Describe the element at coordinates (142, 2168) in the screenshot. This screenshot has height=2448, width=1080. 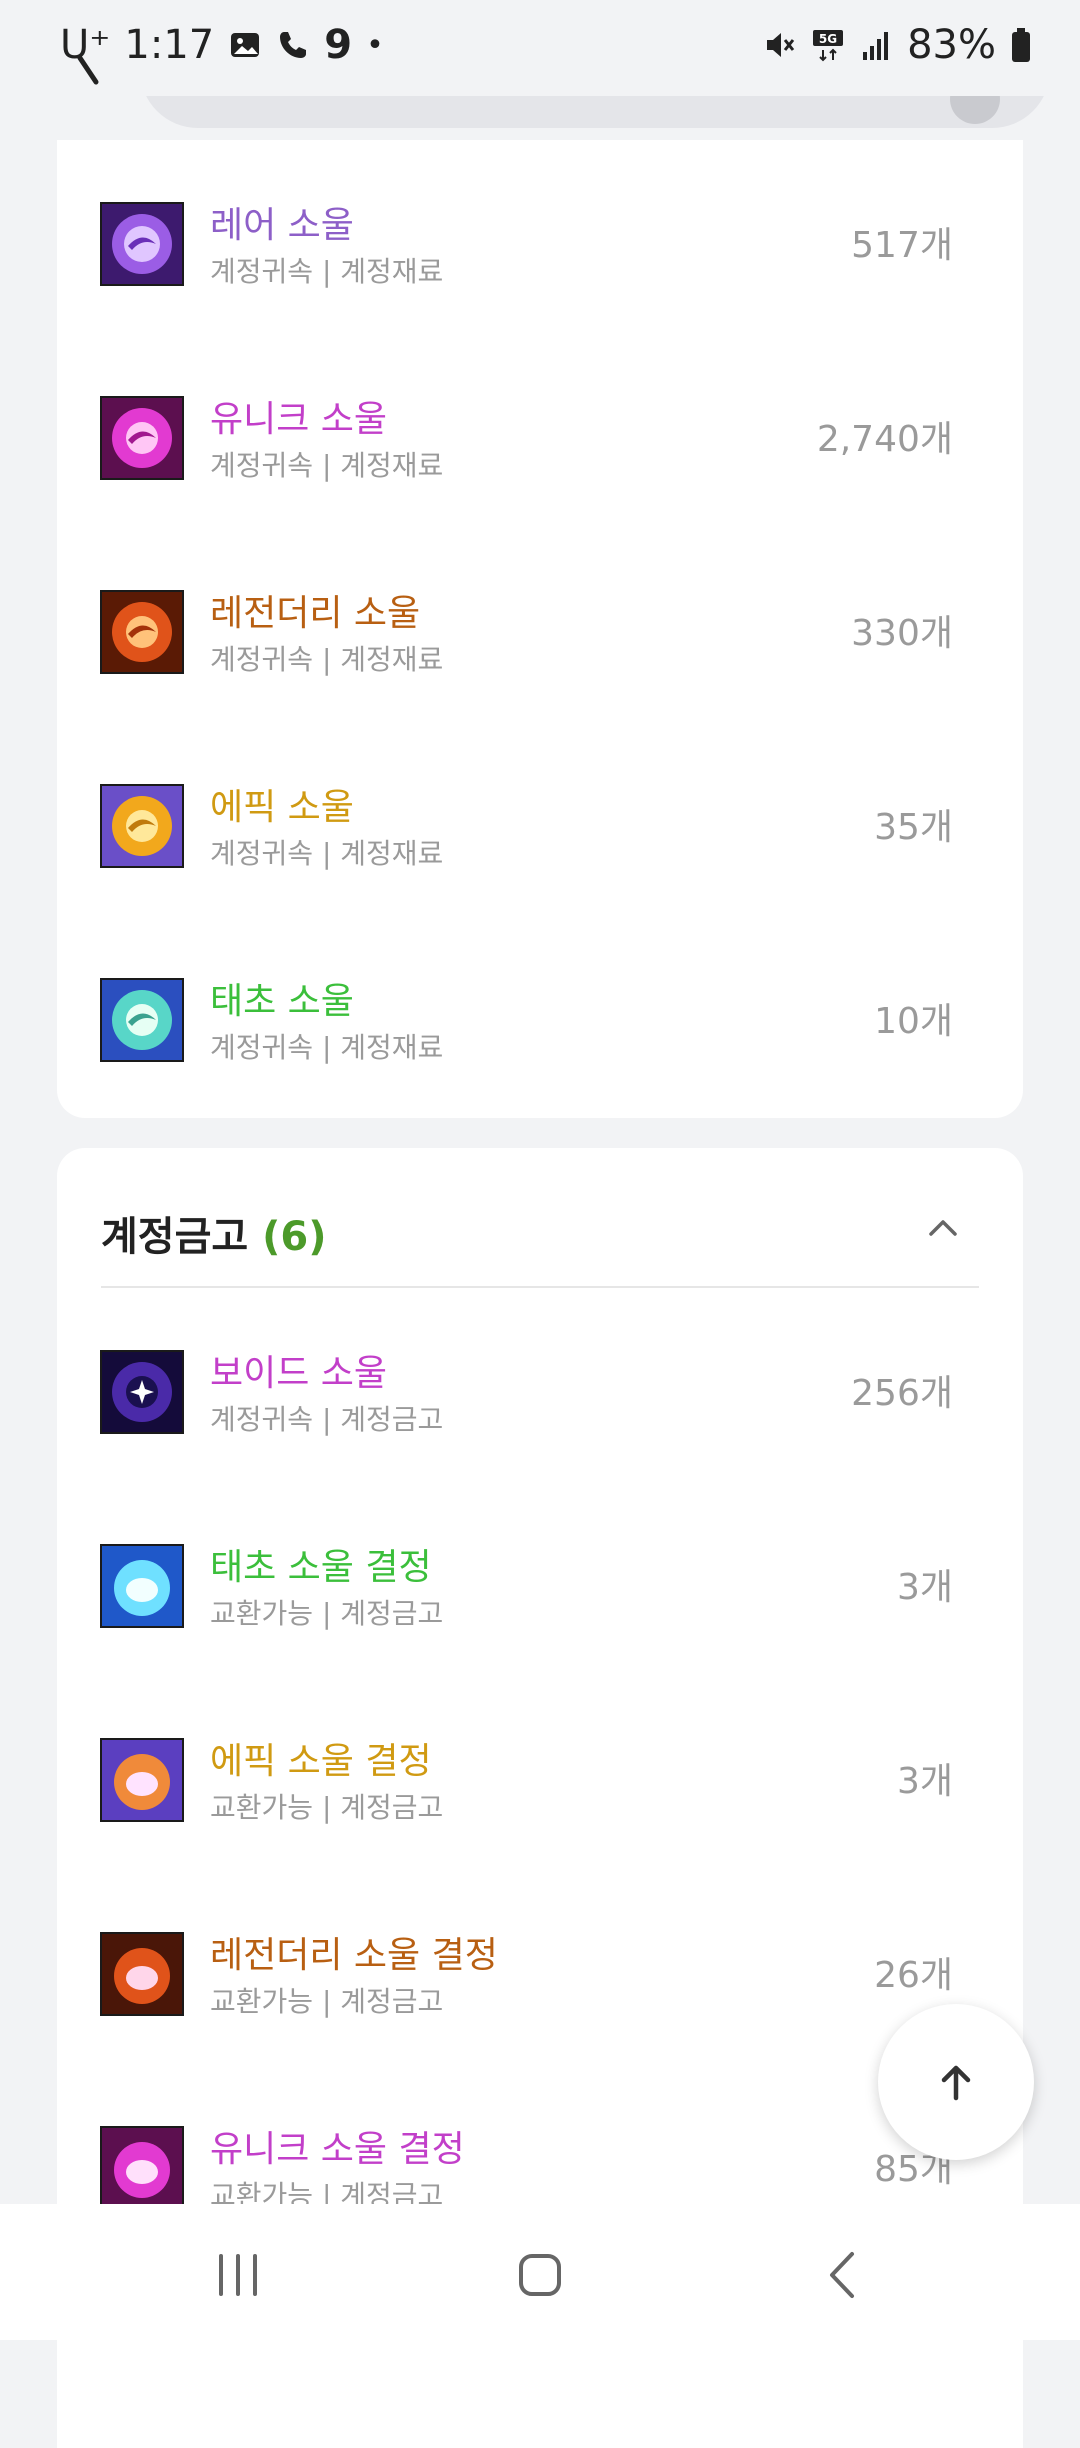
I see `unique-soul-crystal-icon` at that location.